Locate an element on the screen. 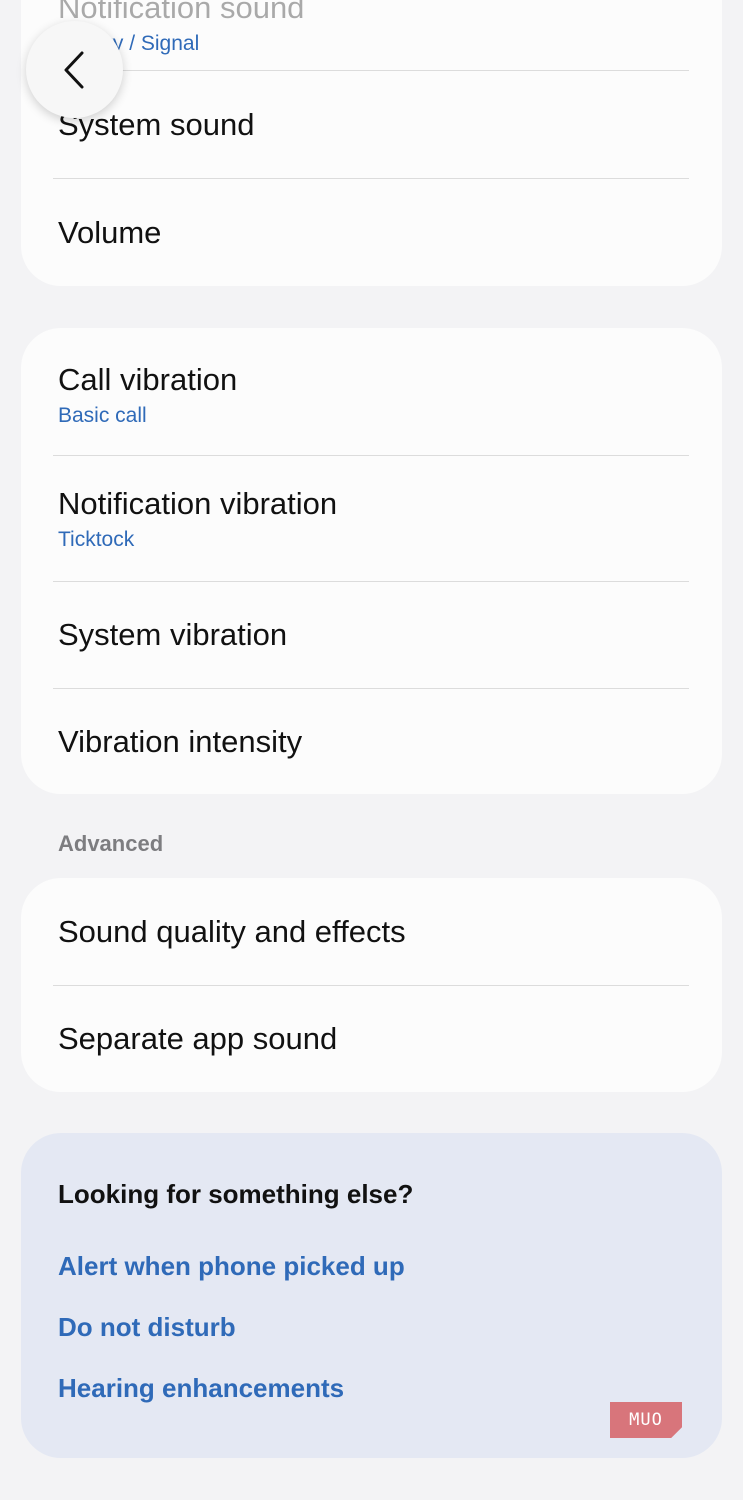 This screenshot has height=1500, width=743. separate-app-sound-item: Separate app sound is located at coordinates (371, 1039).